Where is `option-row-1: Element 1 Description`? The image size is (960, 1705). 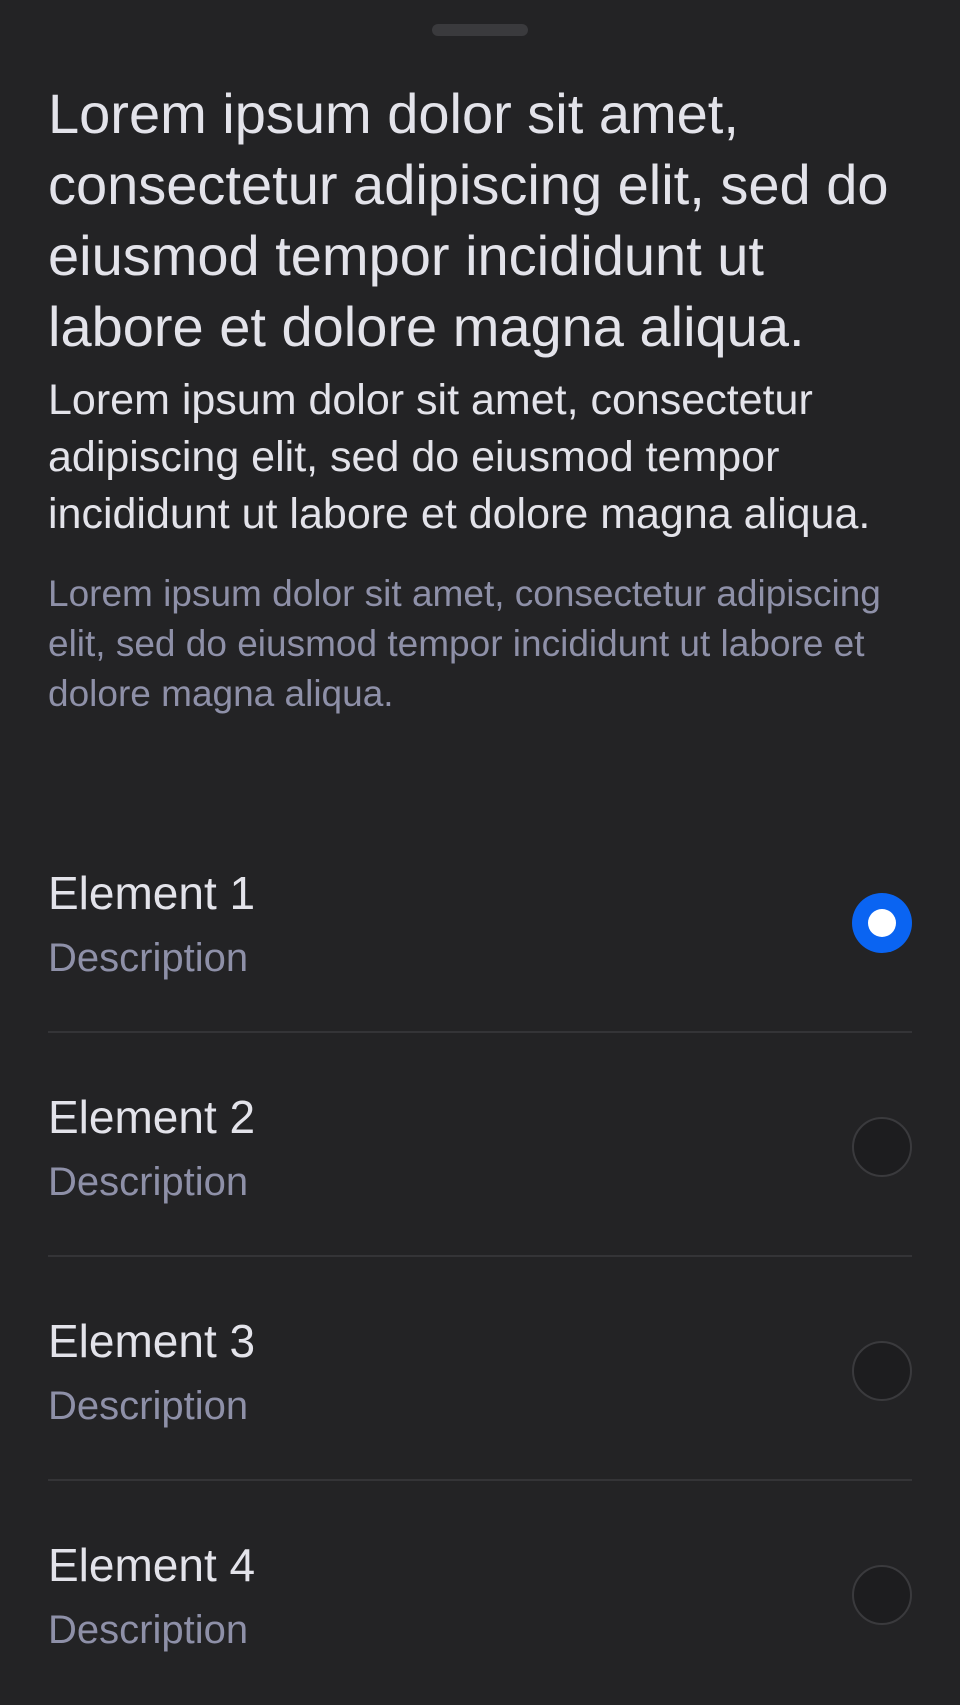
option-row-1: Element 1 Description is located at coordinates (480, 921).